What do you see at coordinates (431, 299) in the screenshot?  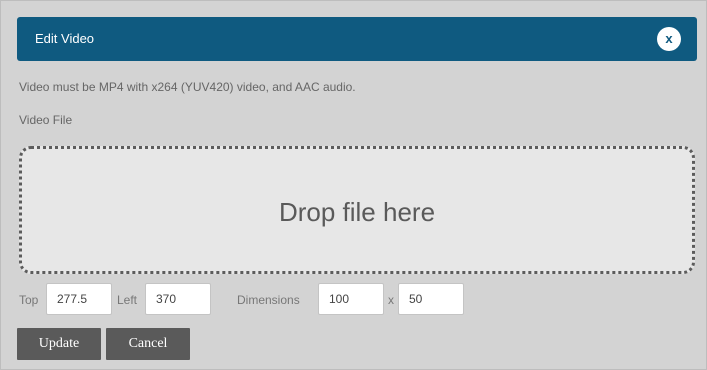 I see `height-input` at bounding box center [431, 299].